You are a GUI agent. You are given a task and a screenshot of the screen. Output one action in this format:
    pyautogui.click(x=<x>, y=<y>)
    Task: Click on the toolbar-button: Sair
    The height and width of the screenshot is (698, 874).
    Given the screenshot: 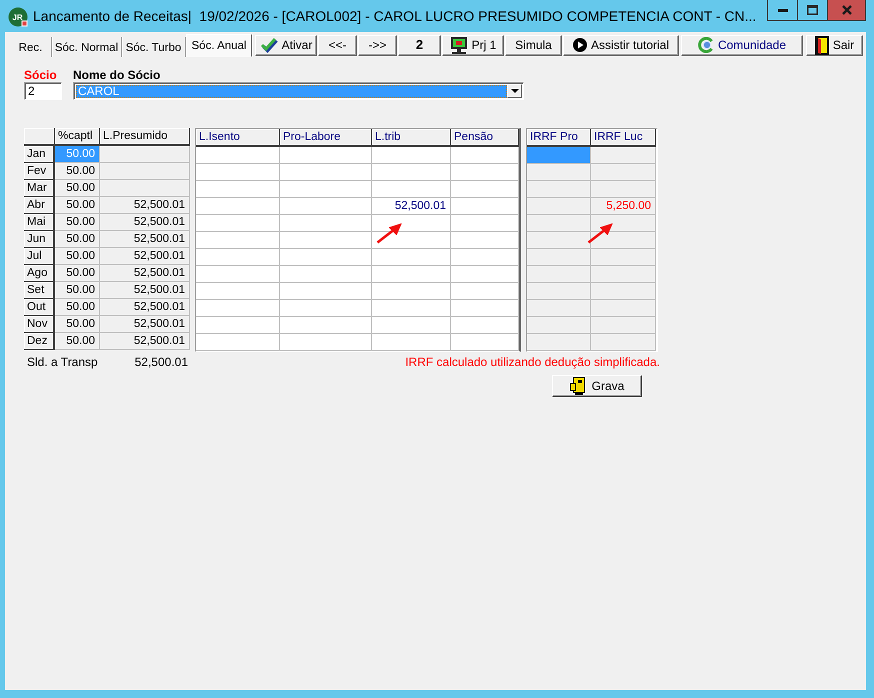 What is the action you would take?
    pyautogui.click(x=834, y=45)
    